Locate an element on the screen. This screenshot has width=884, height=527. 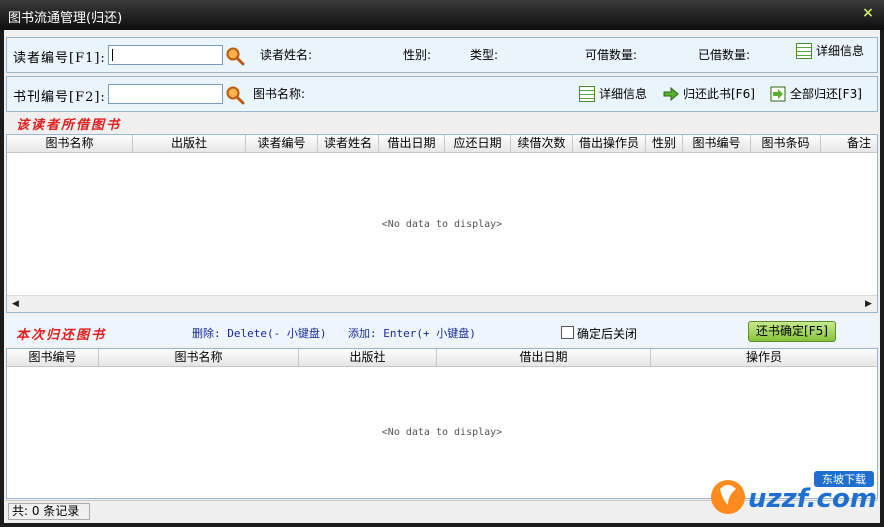
type-label: 类型: is located at coordinates (484, 55).